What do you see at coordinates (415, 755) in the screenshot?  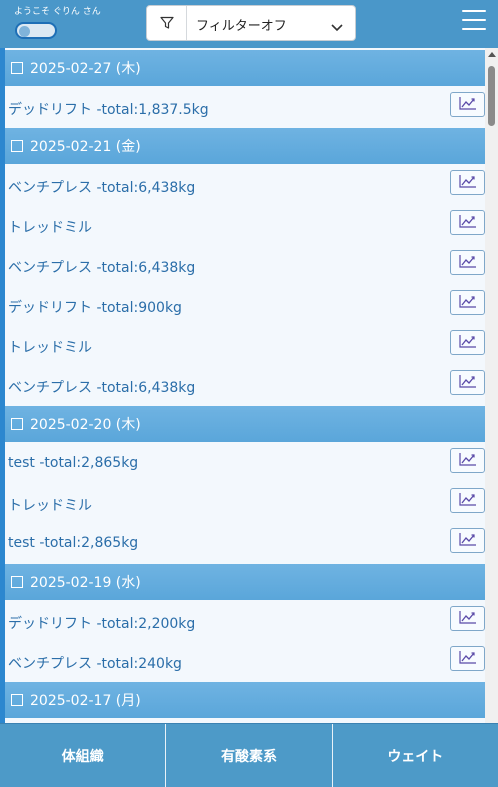 I see `tab-3: ウェイト` at bounding box center [415, 755].